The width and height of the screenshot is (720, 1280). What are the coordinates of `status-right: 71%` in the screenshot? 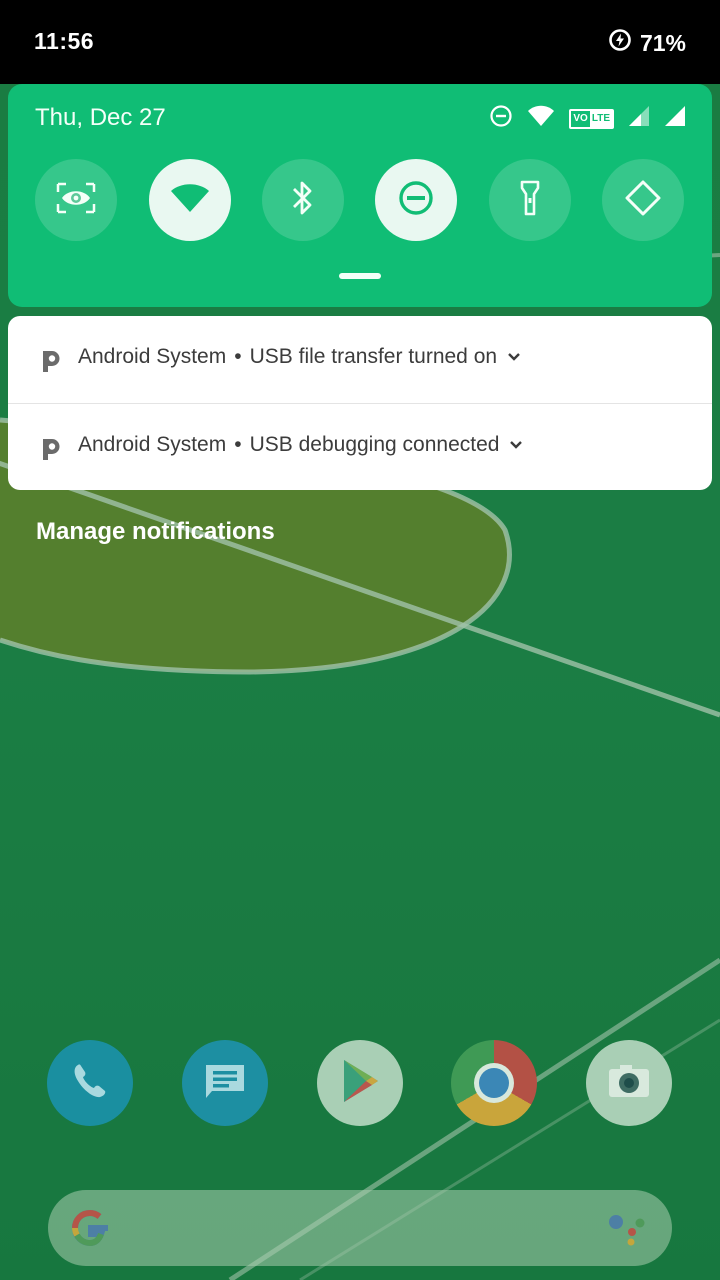 It's located at (647, 43).